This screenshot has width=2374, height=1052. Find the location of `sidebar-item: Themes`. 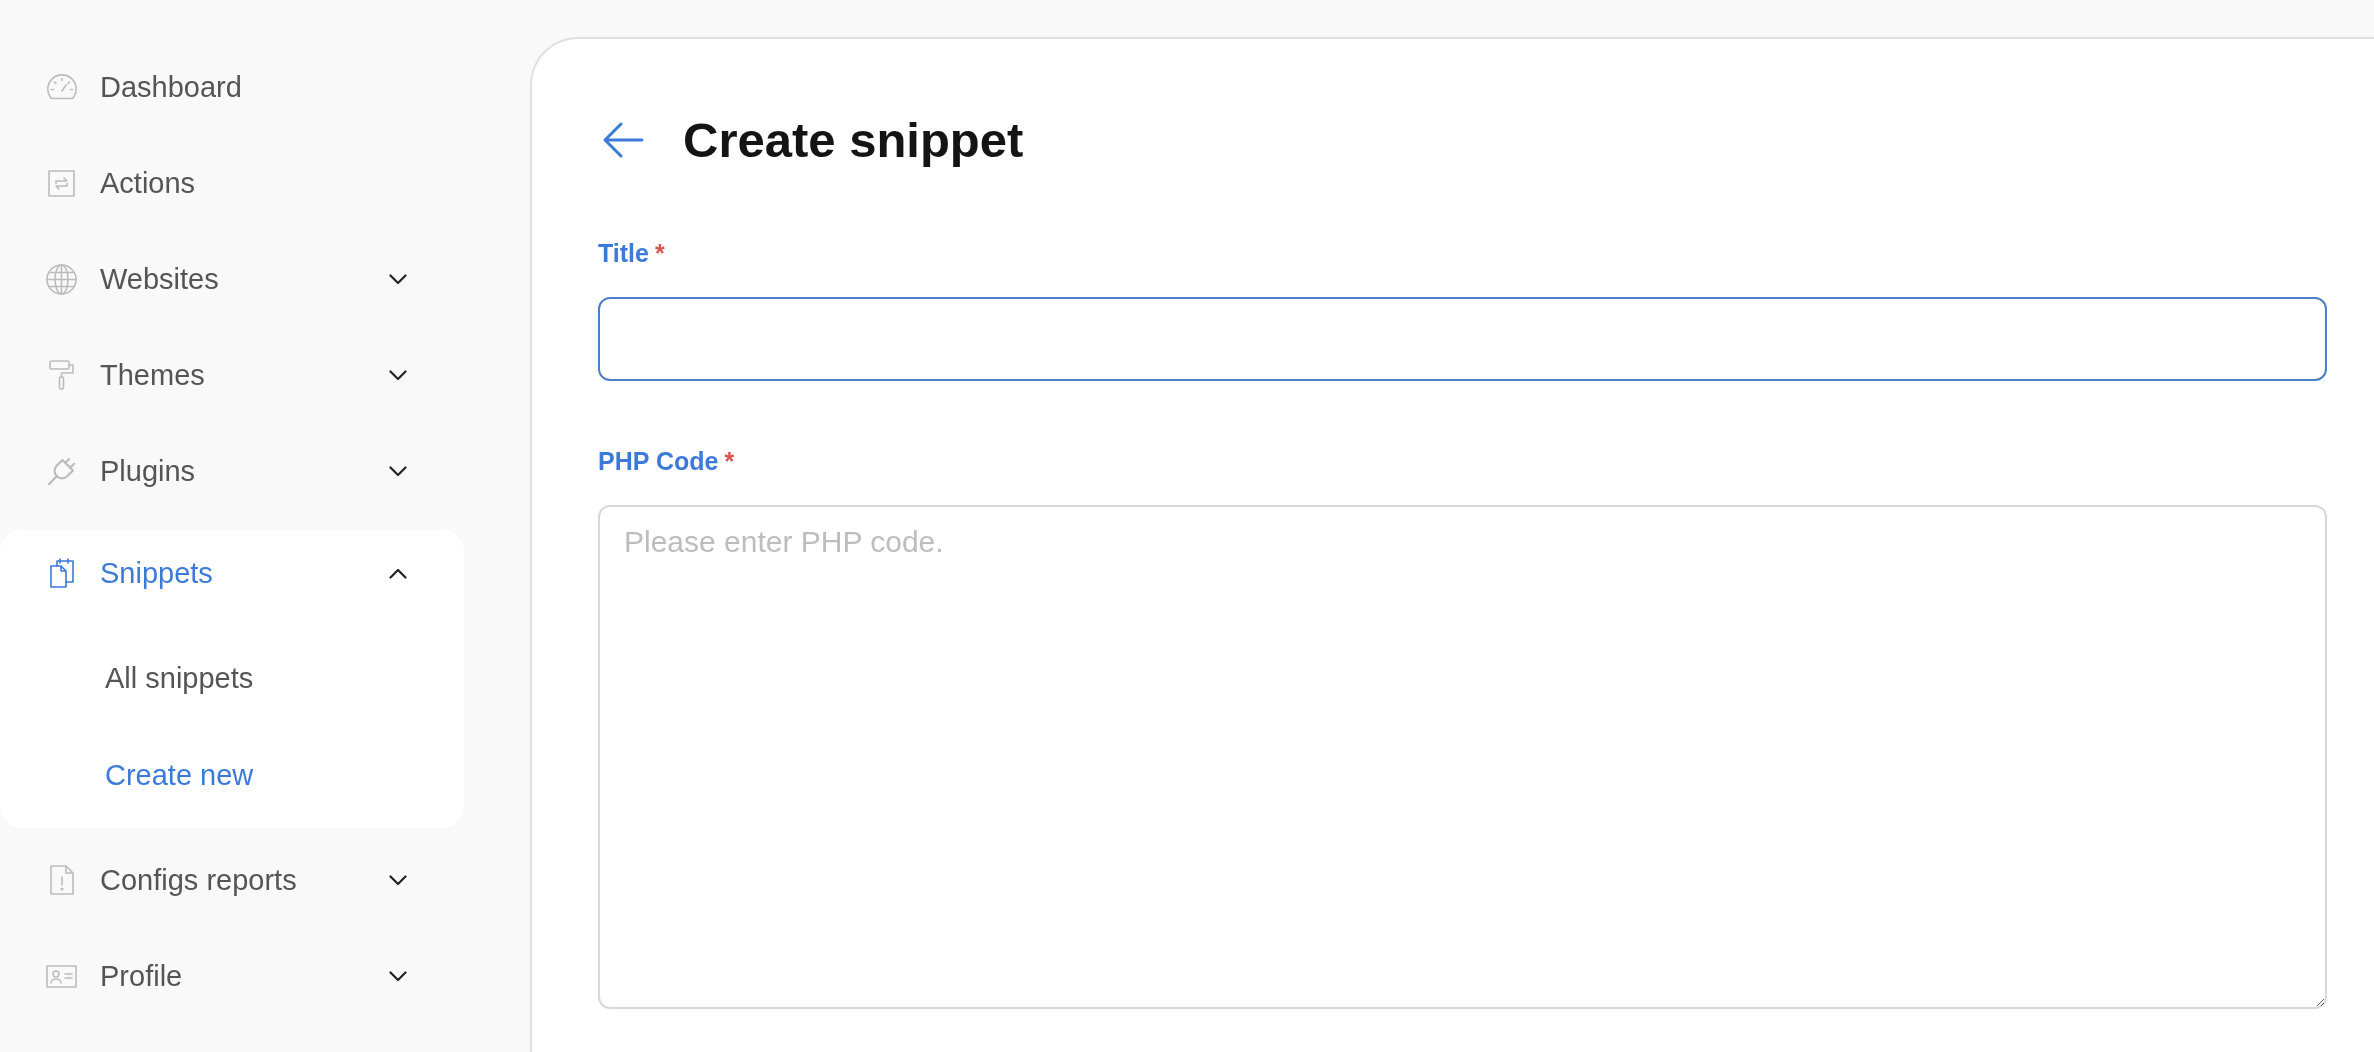

sidebar-item: Themes is located at coordinates (232, 375).